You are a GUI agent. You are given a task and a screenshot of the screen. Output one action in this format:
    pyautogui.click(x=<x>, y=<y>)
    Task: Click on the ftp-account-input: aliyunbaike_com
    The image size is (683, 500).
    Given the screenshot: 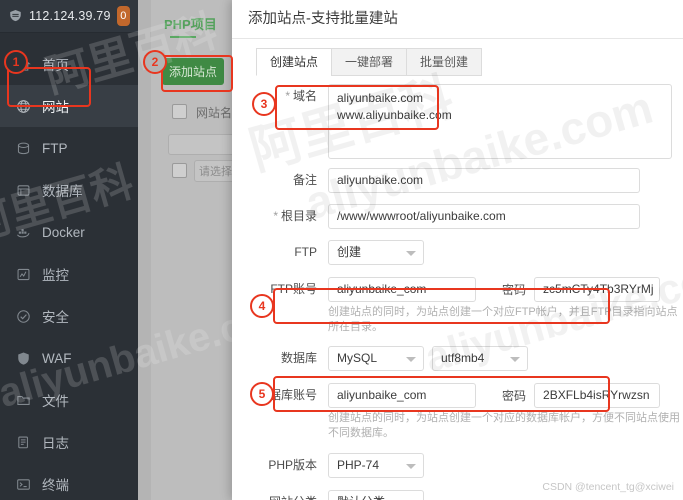 What is the action you would take?
    pyautogui.click(x=402, y=289)
    